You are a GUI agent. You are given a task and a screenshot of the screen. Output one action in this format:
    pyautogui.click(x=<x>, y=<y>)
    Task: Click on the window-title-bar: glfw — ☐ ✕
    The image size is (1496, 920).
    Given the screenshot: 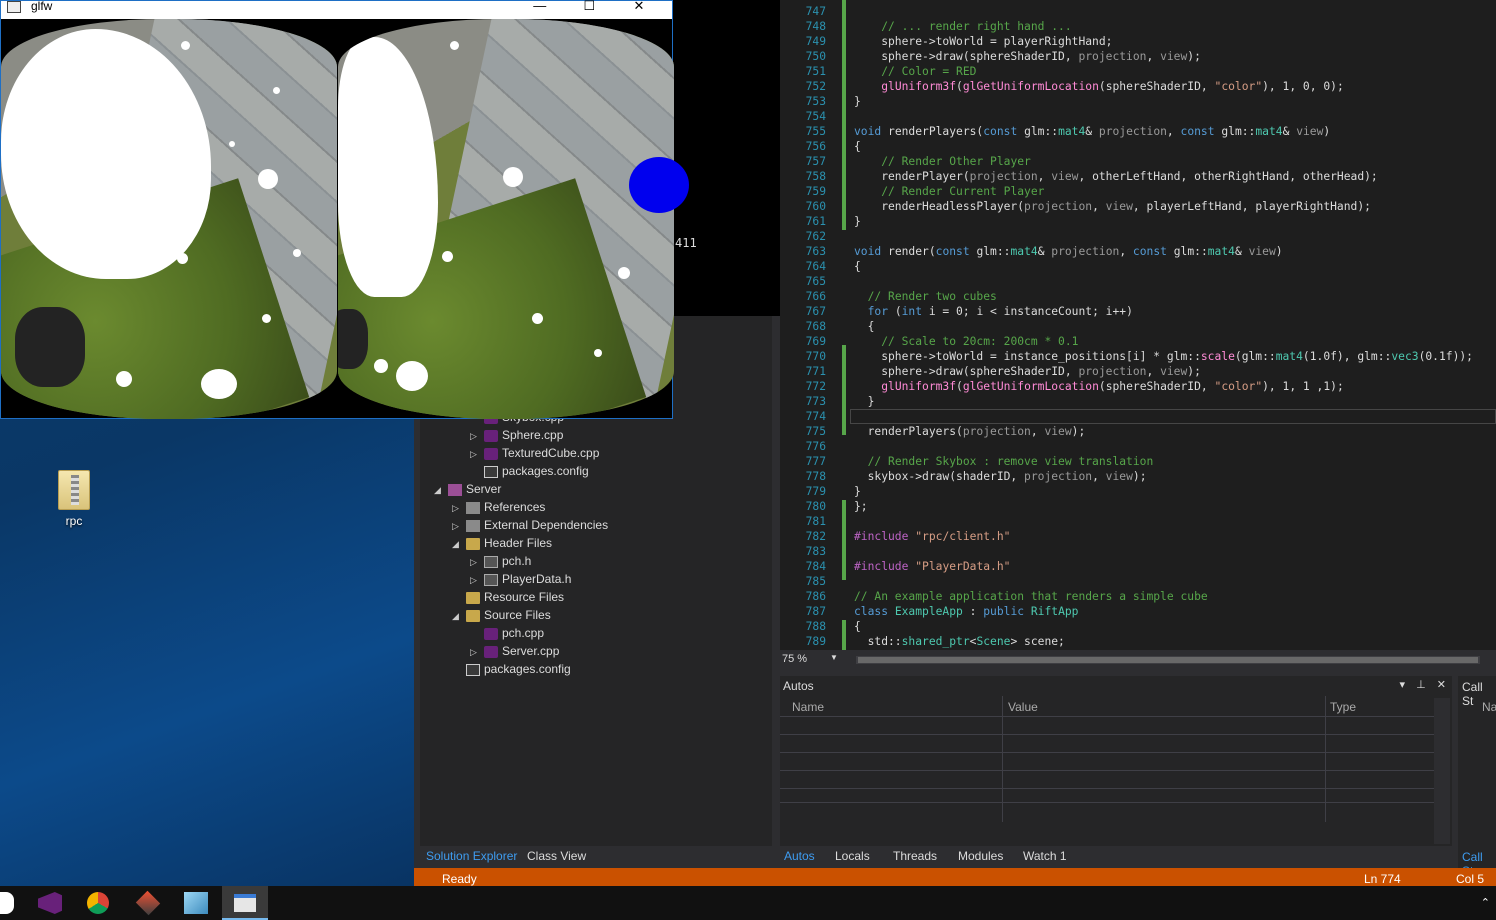 What is the action you would take?
    pyautogui.click(x=336, y=9)
    